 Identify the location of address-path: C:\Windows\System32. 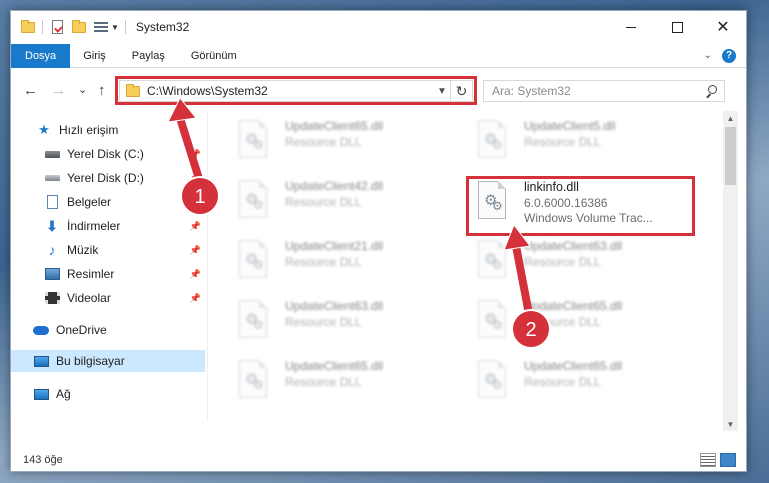
(207, 91).